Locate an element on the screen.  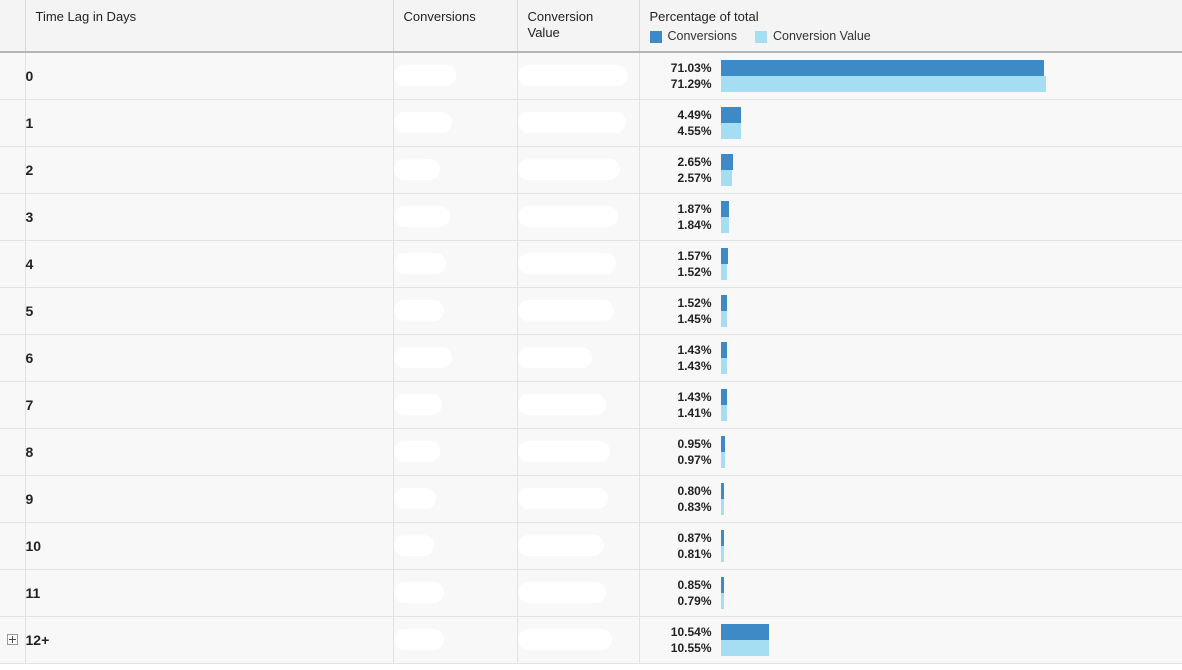
cell-percentage-of-total: 0.80% 0.83% is located at coordinates (910, 499).